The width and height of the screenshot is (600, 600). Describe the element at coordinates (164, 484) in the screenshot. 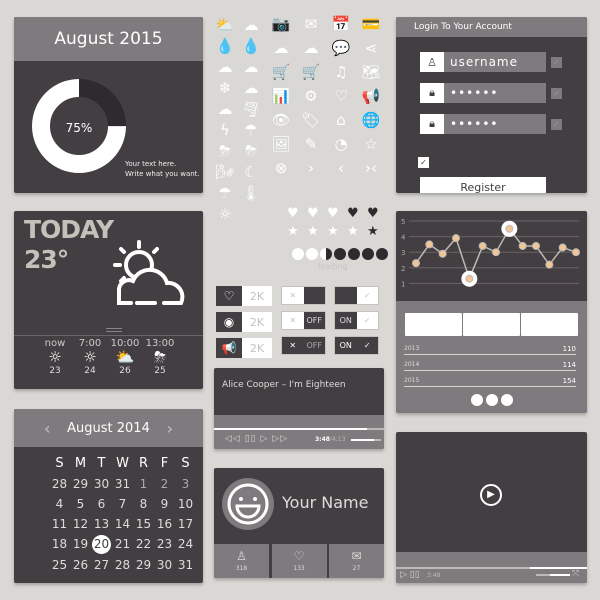

I see `calendar-day: 2` at that location.